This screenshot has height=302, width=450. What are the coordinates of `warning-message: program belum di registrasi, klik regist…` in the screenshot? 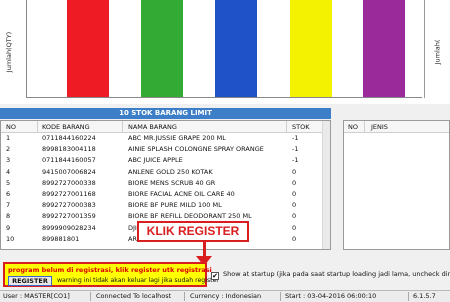 It's located at (110, 270).